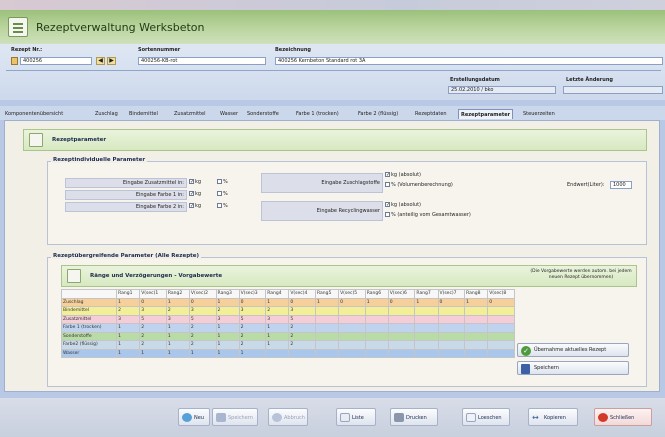 The image size is (665, 437). What do you see at coordinates (486, 417) in the screenshot?
I see `loeschen-button: Loeschen` at bounding box center [486, 417].